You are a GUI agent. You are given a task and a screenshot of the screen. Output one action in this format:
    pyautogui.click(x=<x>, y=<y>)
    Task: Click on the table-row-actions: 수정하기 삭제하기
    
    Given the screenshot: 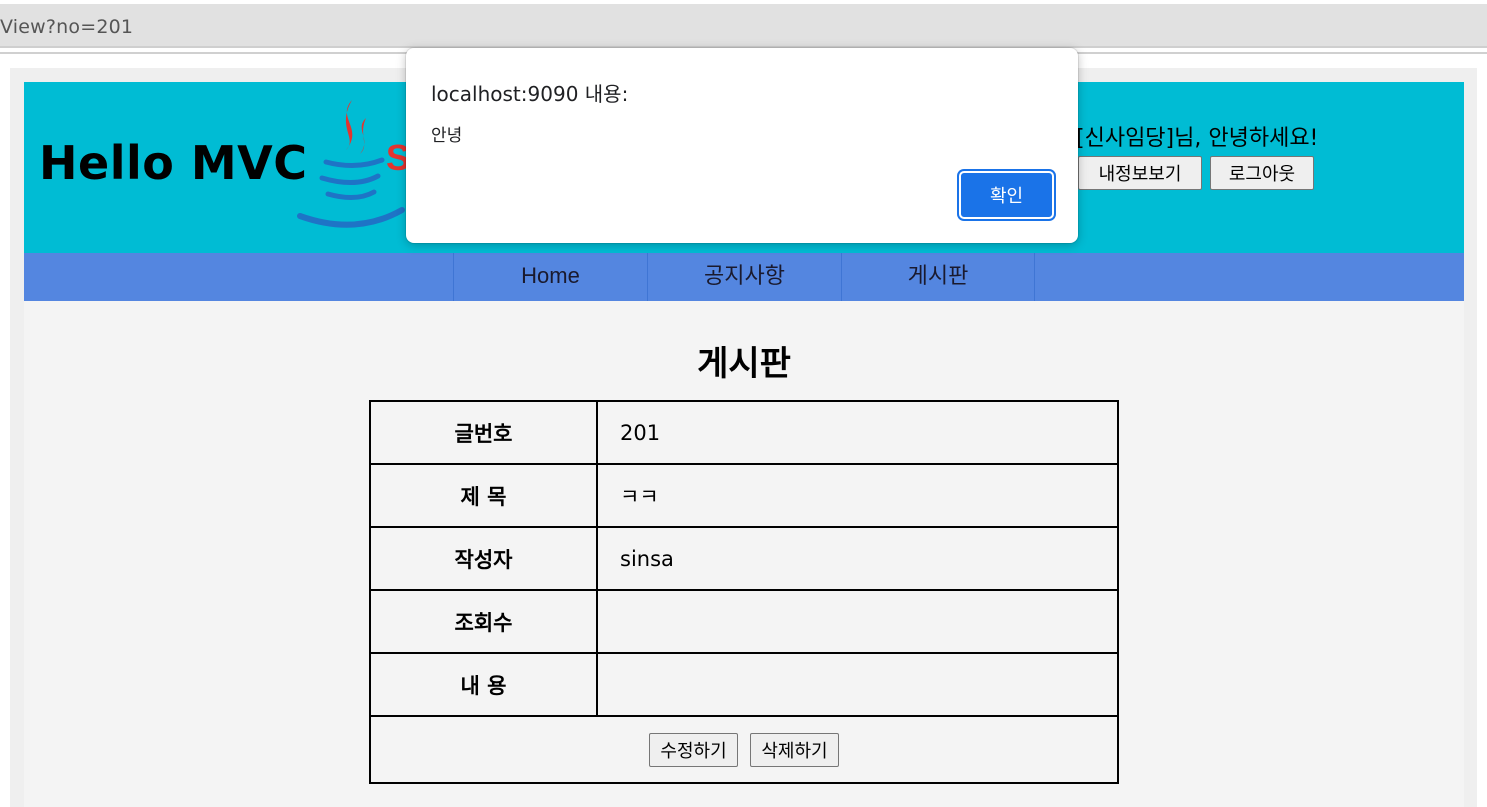 What is the action you would take?
    pyautogui.click(x=744, y=749)
    